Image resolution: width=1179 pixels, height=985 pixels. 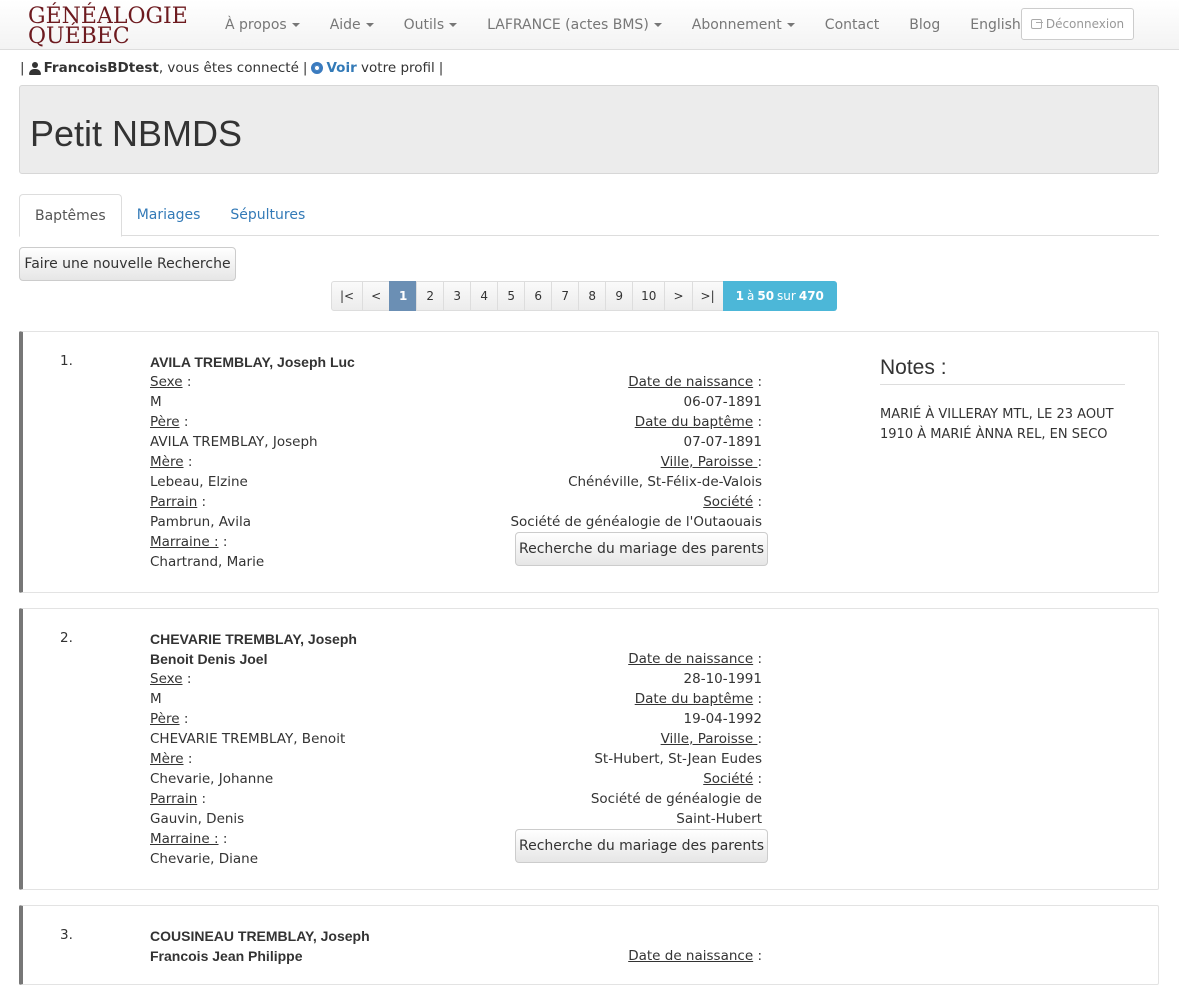 What do you see at coordinates (34, 68) in the screenshot?
I see `user-icon` at bounding box center [34, 68].